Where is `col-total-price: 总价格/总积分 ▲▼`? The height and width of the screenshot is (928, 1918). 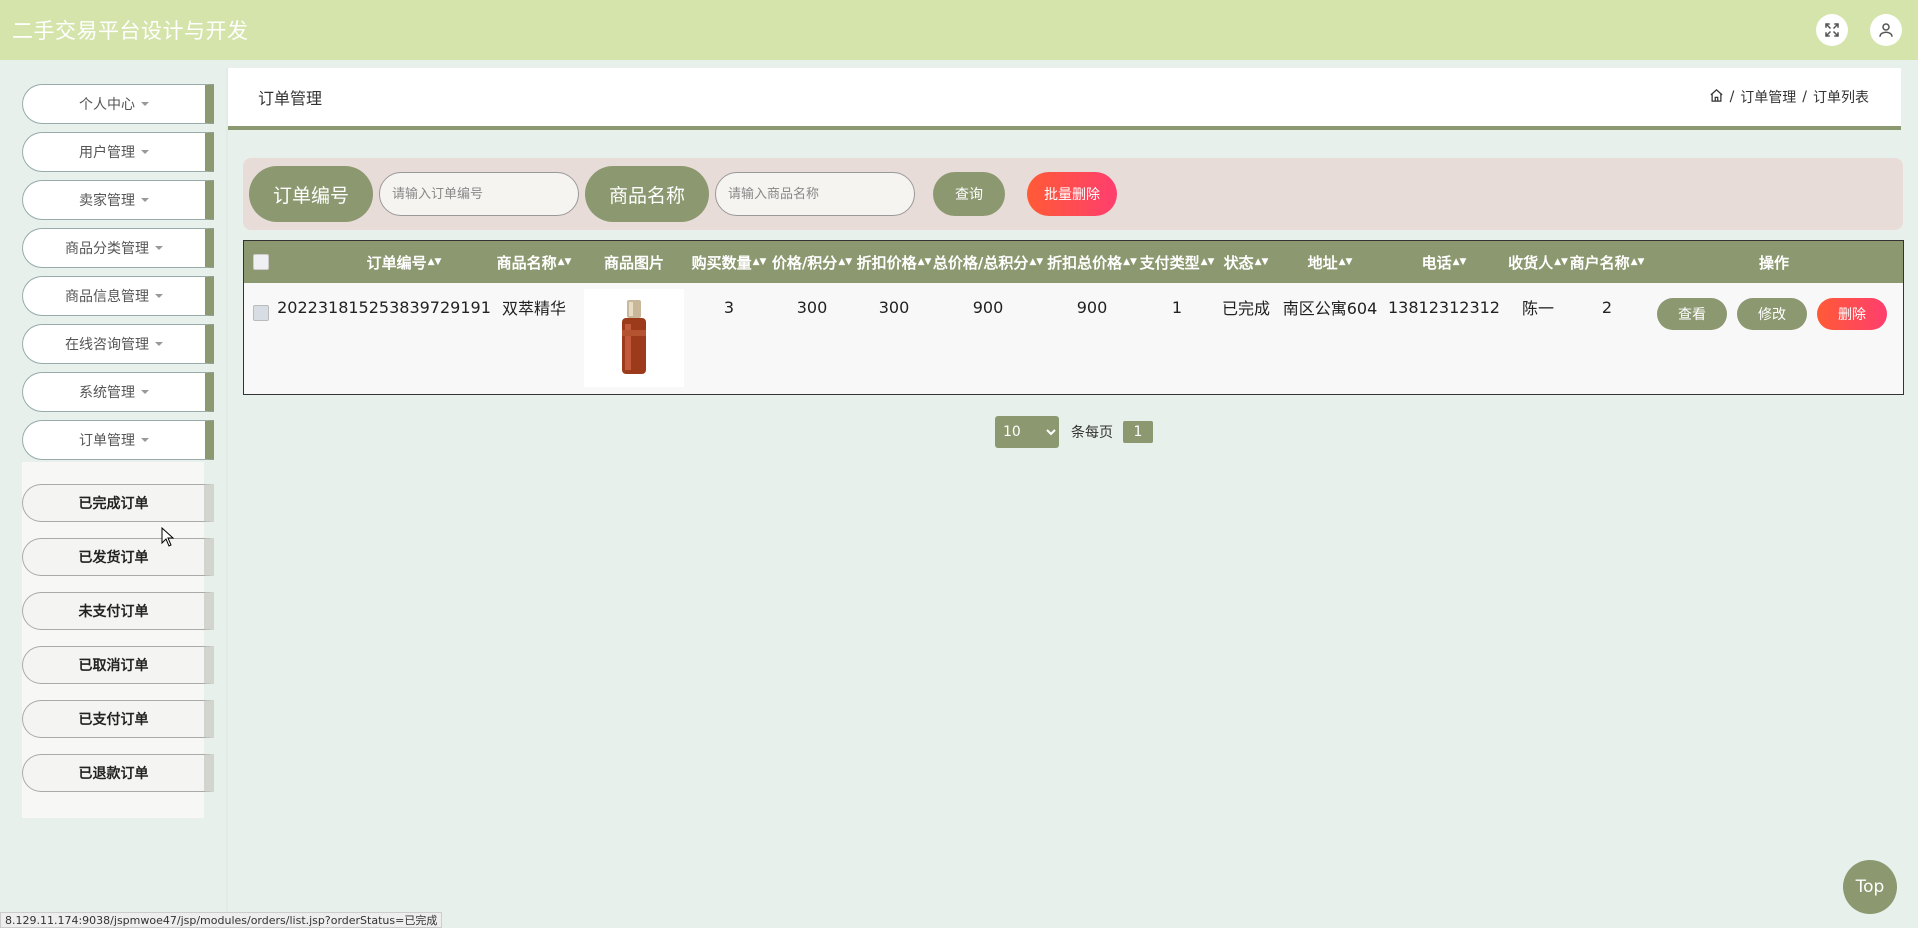
col-total-price: 总价格/总积分 ▲▼ is located at coordinates (988, 262).